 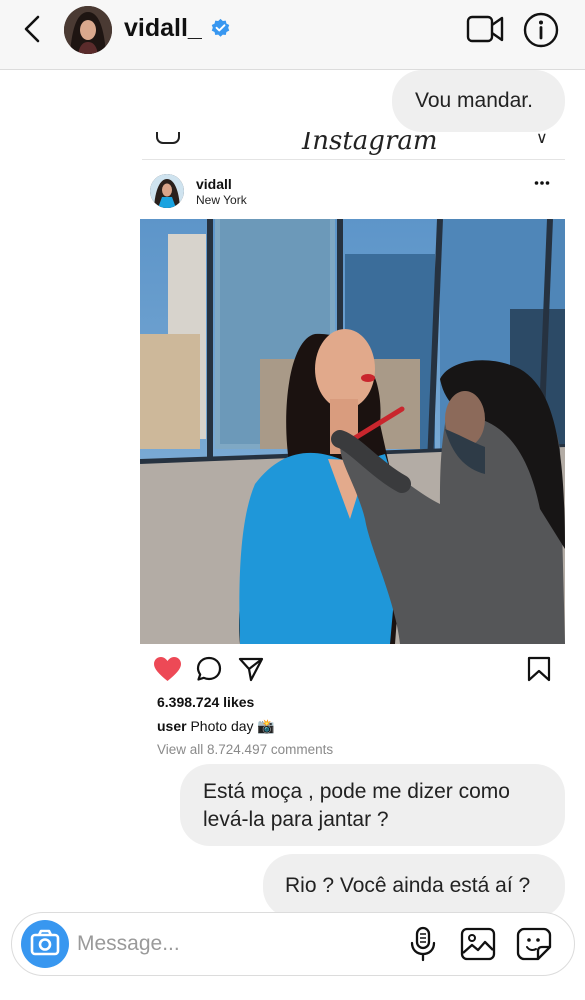 I want to click on view-comments-link: View all 8.724.497 comments, so click(x=245, y=749).